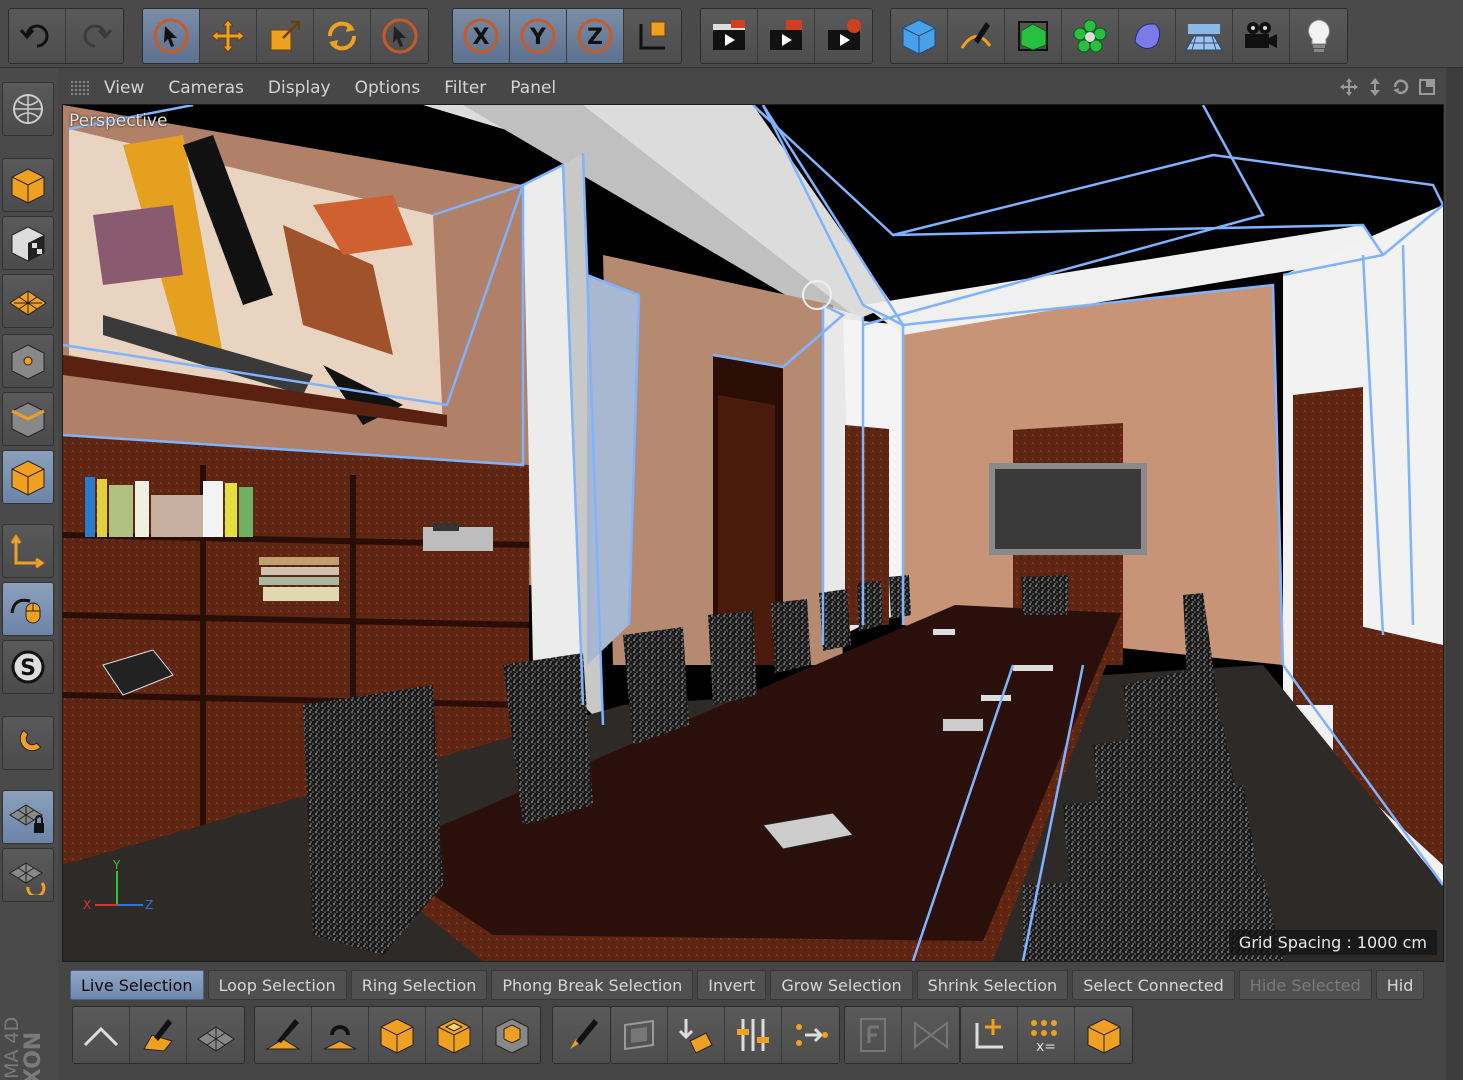 Image resolution: width=1463 pixels, height=1080 pixels. I want to click on x-axis-lock-icon: X, so click(481, 36).